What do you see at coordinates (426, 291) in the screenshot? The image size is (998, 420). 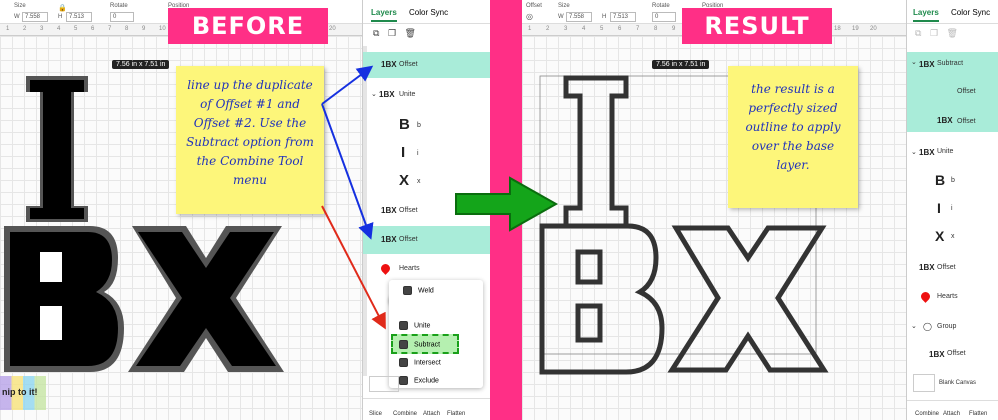 I see `menu-item-label: Weld` at bounding box center [426, 291].